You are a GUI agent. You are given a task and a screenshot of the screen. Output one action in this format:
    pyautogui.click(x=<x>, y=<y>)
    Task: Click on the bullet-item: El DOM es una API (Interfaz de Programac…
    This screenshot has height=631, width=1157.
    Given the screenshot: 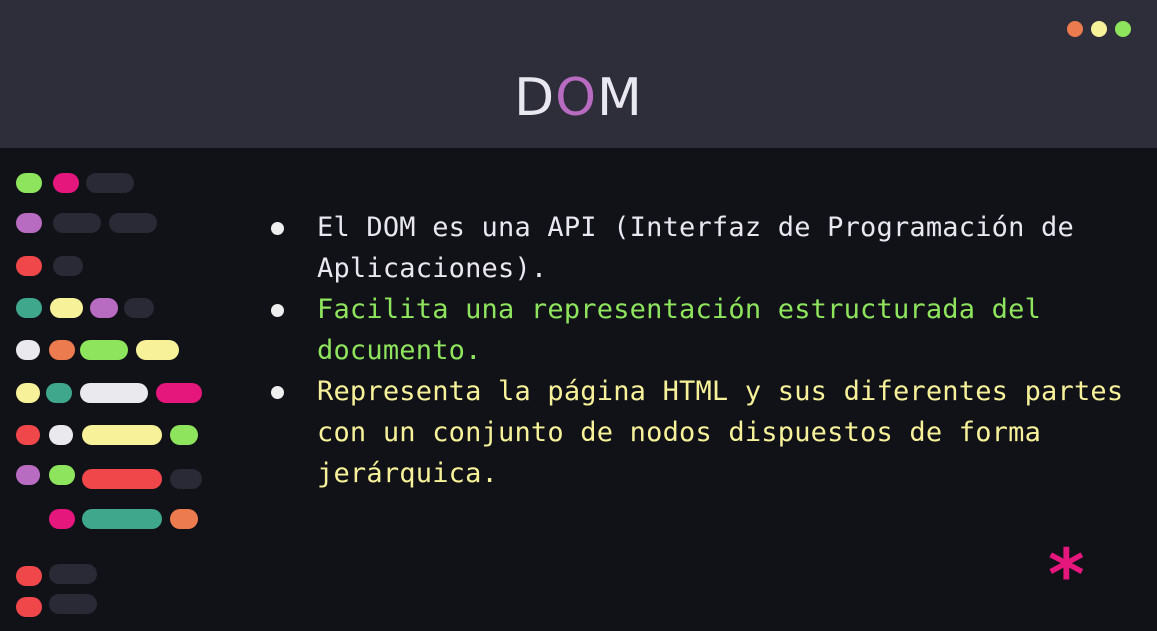 What is the action you would take?
    pyautogui.click(x=698, y=248)
    